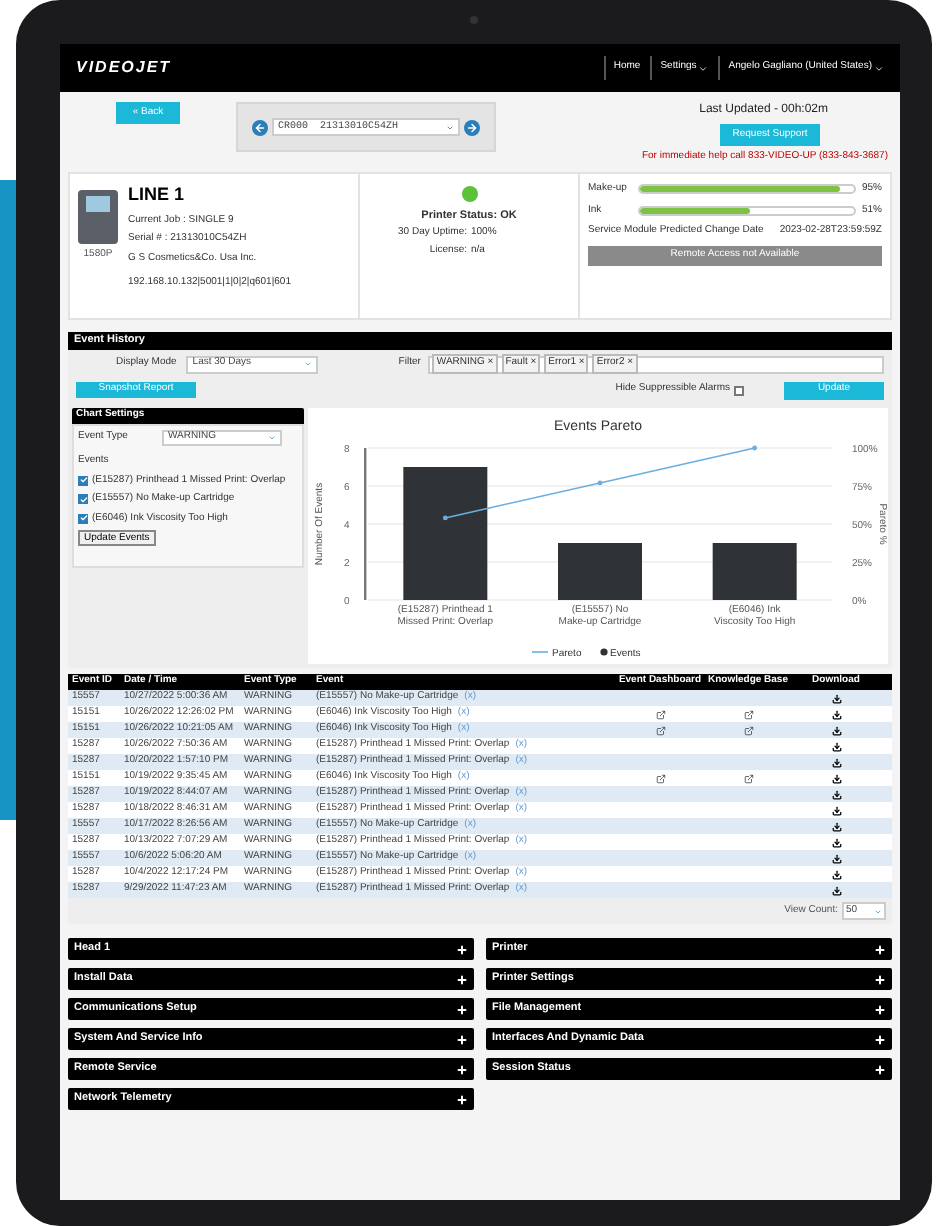  I want to click on printer-drawing, so click(98, 217).